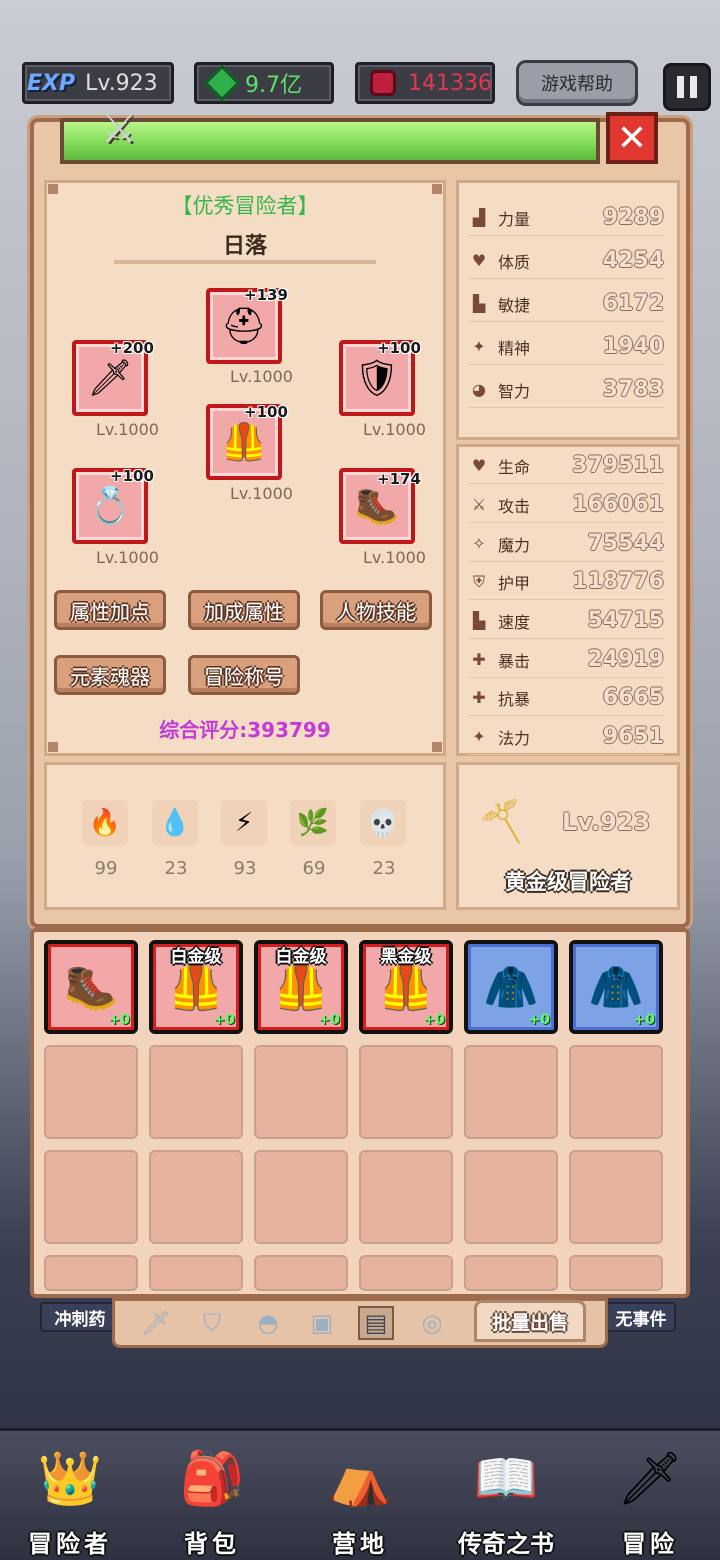 Image resolution: width=720 pixels, height=1560 pixels. I want to click on exp-badge: EXP, so click(51, 83).